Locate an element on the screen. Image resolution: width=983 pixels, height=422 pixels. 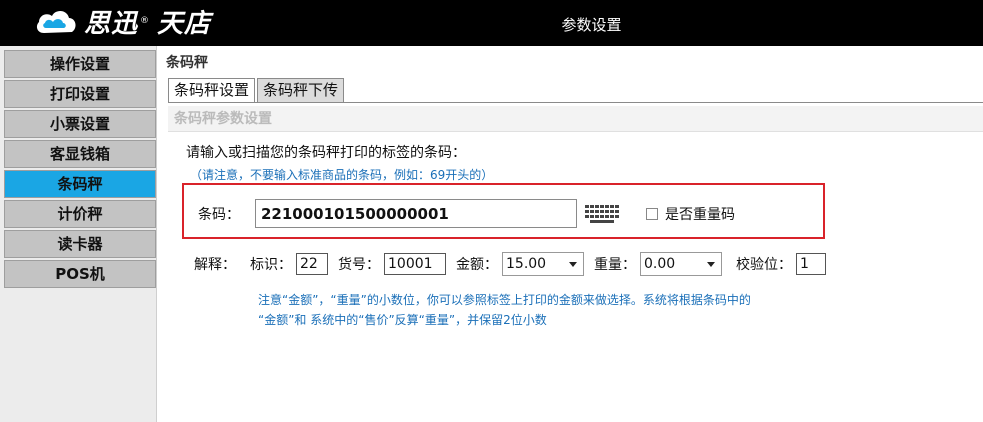
tab-barcode-scale-settings: 条码秤设置 is located at coordinates (212, 90).